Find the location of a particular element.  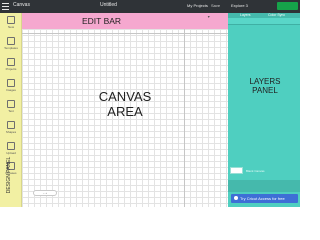

tool-text: Text is located at coordinates (11, 106).